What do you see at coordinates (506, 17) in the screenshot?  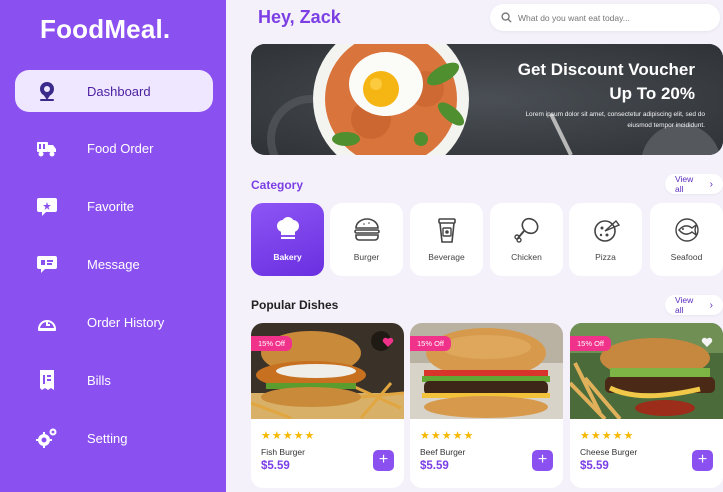 I see `search-icon` at bounding box center [506, 17].